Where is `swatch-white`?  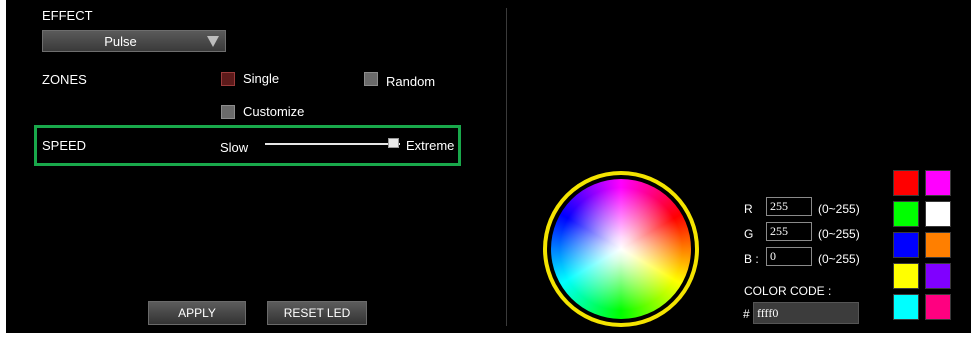
swatch-white is located at coordinates (938, 214).